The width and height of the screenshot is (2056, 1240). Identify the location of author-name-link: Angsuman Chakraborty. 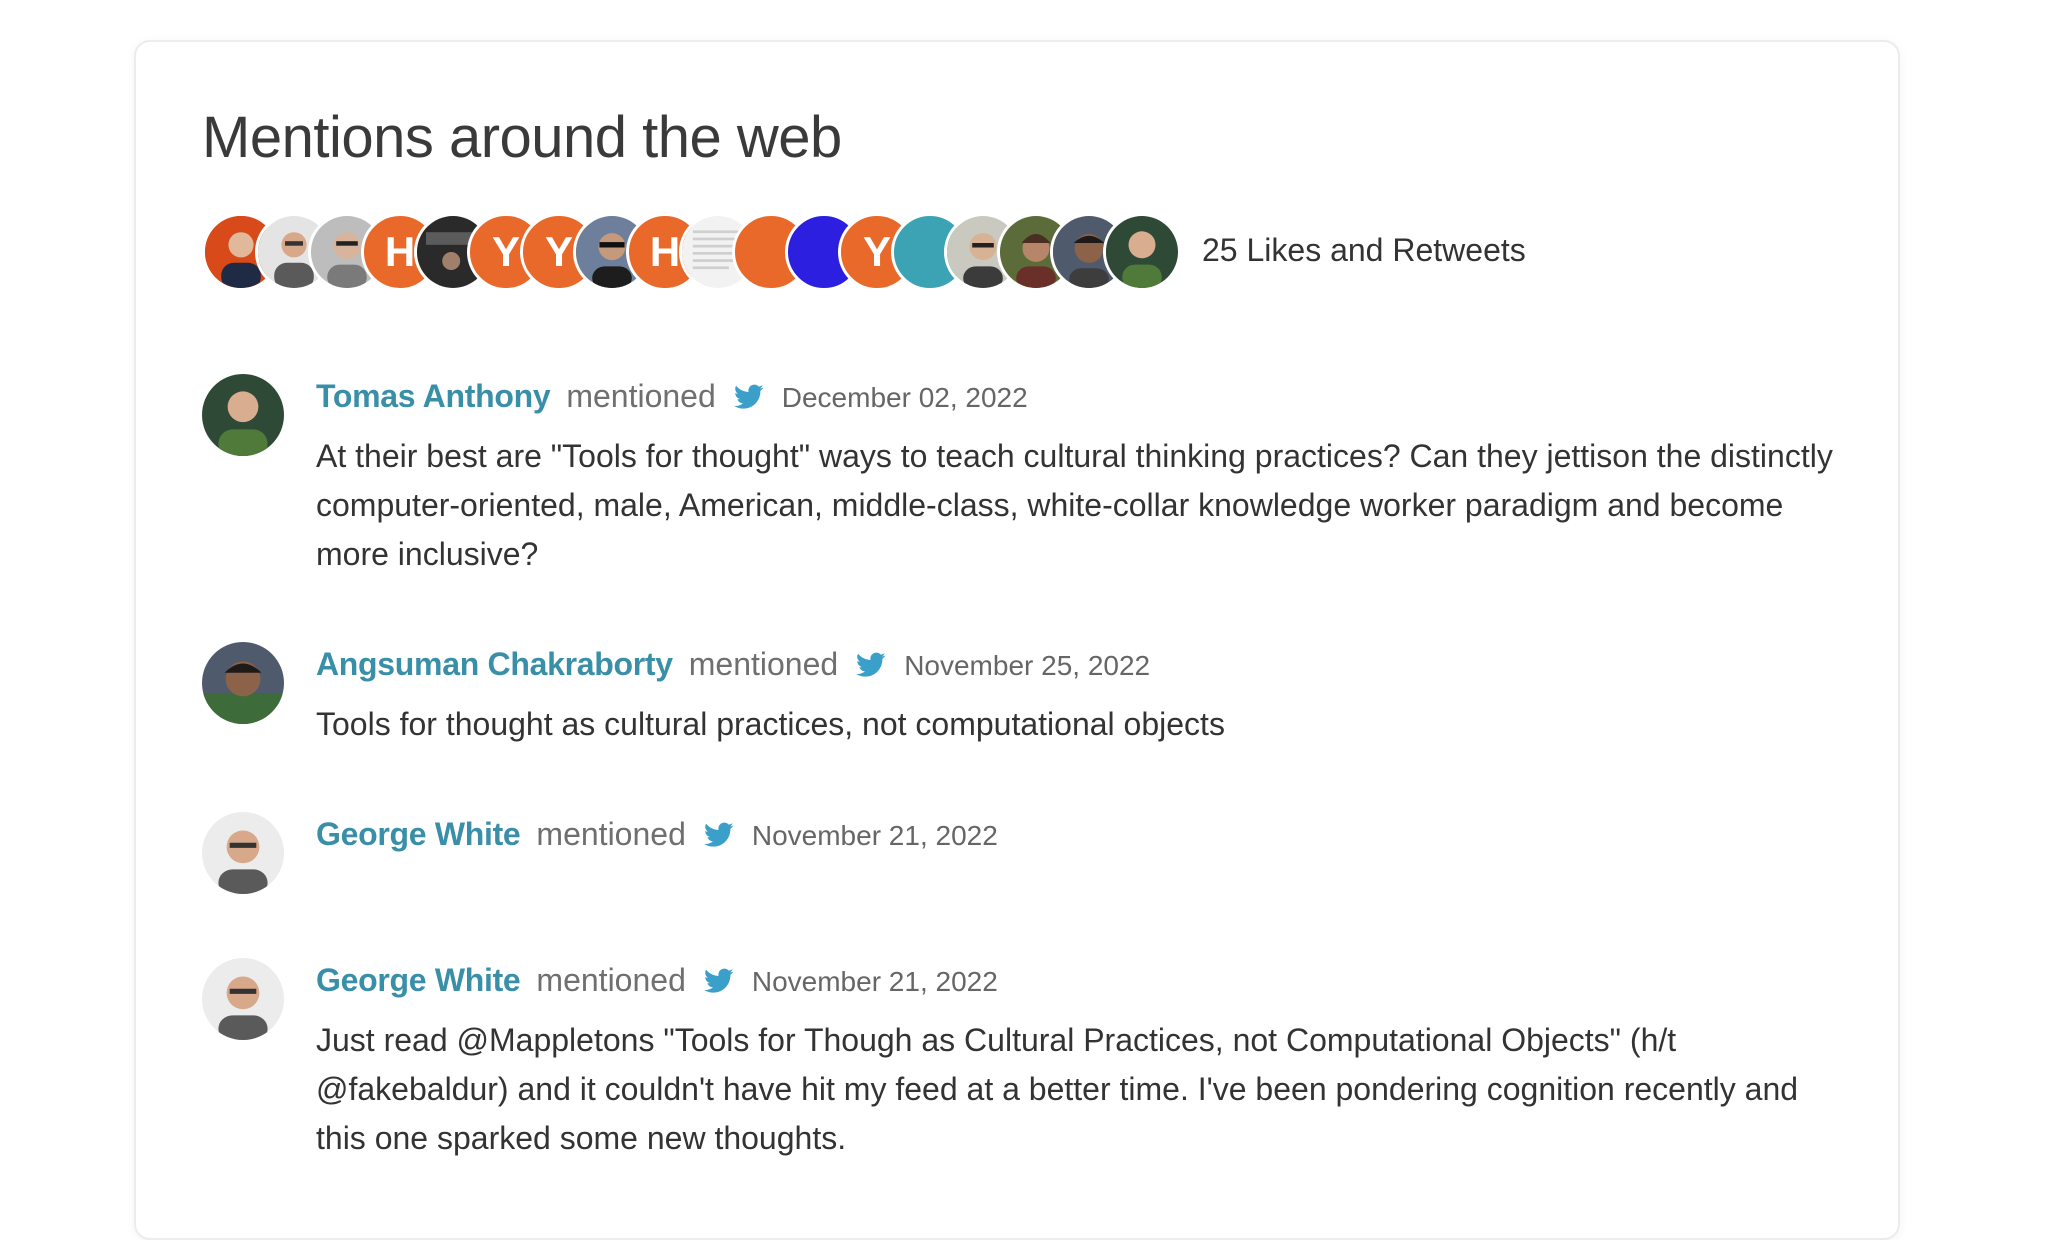
(494, 664).